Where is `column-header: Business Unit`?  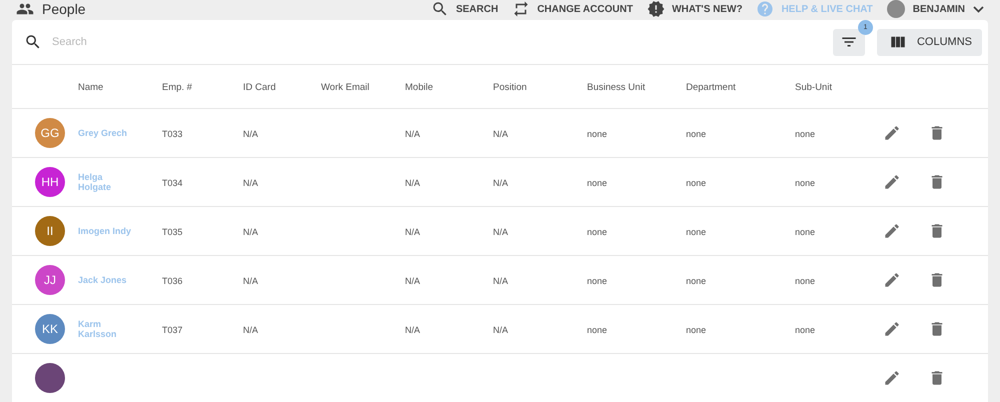
column-header: Business Unit is located at coordinates (616, 87).